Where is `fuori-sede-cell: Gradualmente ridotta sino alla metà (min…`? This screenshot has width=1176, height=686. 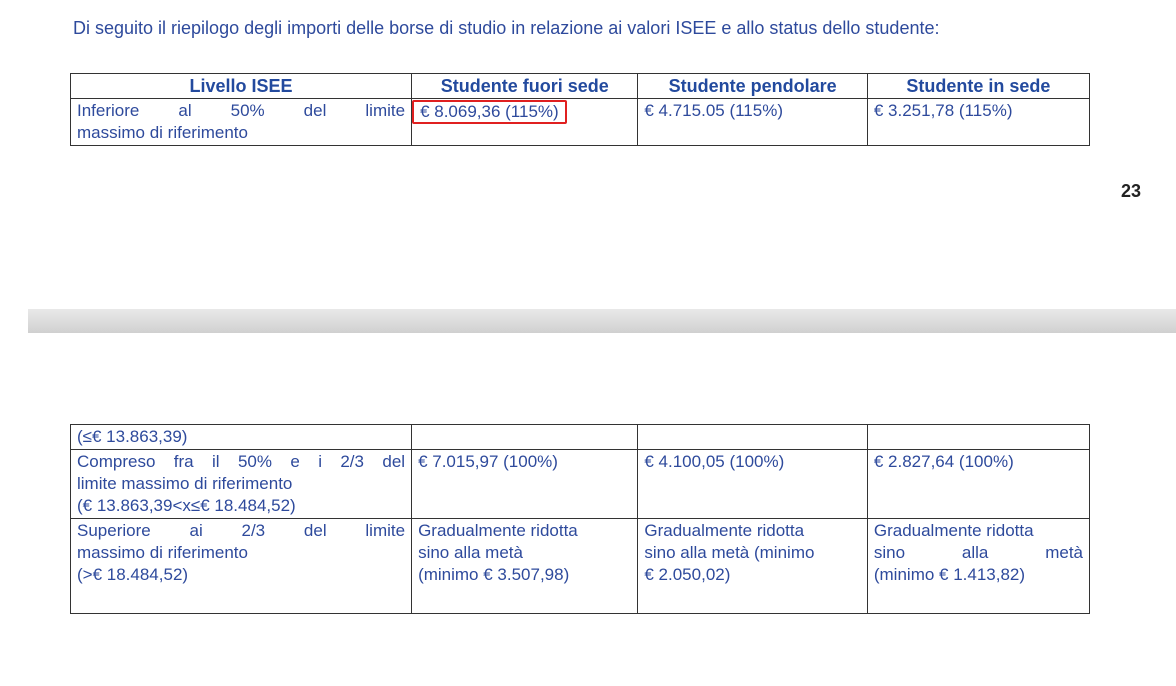
fuori-sede-cell: Gradualmente ridotta sino alla metà (min… is located at coordinates (525, 566).